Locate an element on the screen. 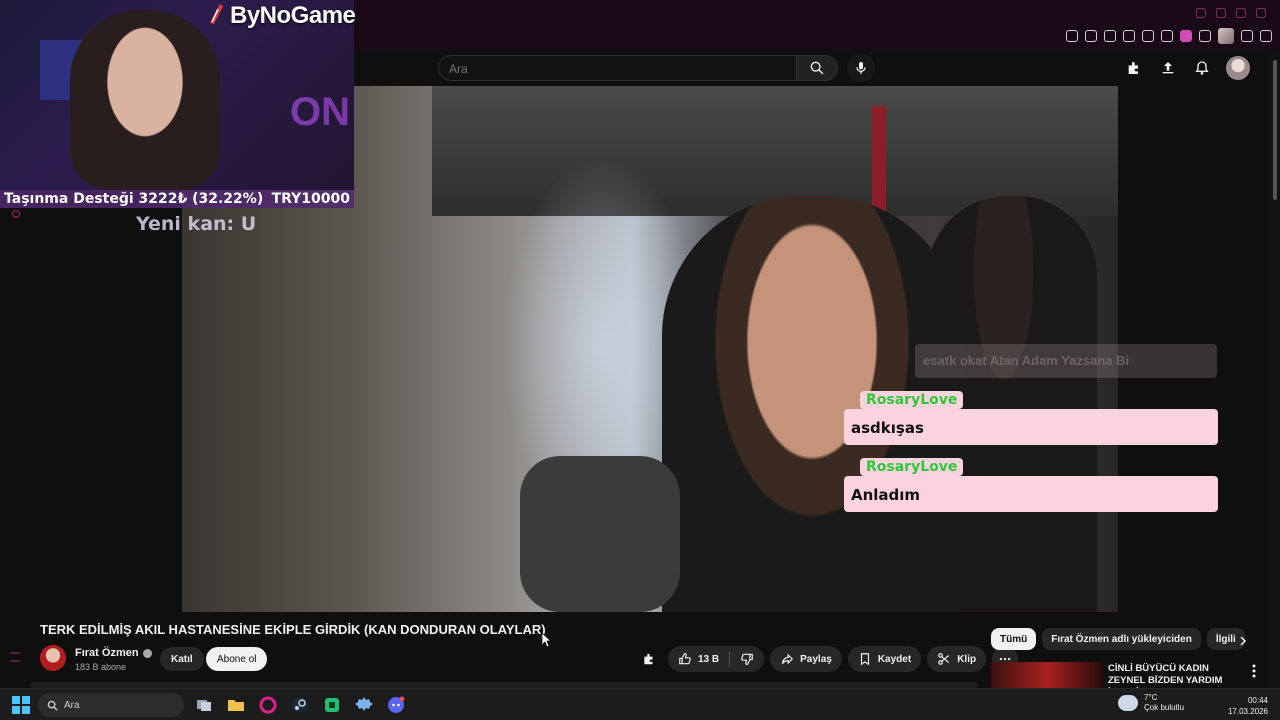  file-explorer-icon is located at coordinates (236, 705).